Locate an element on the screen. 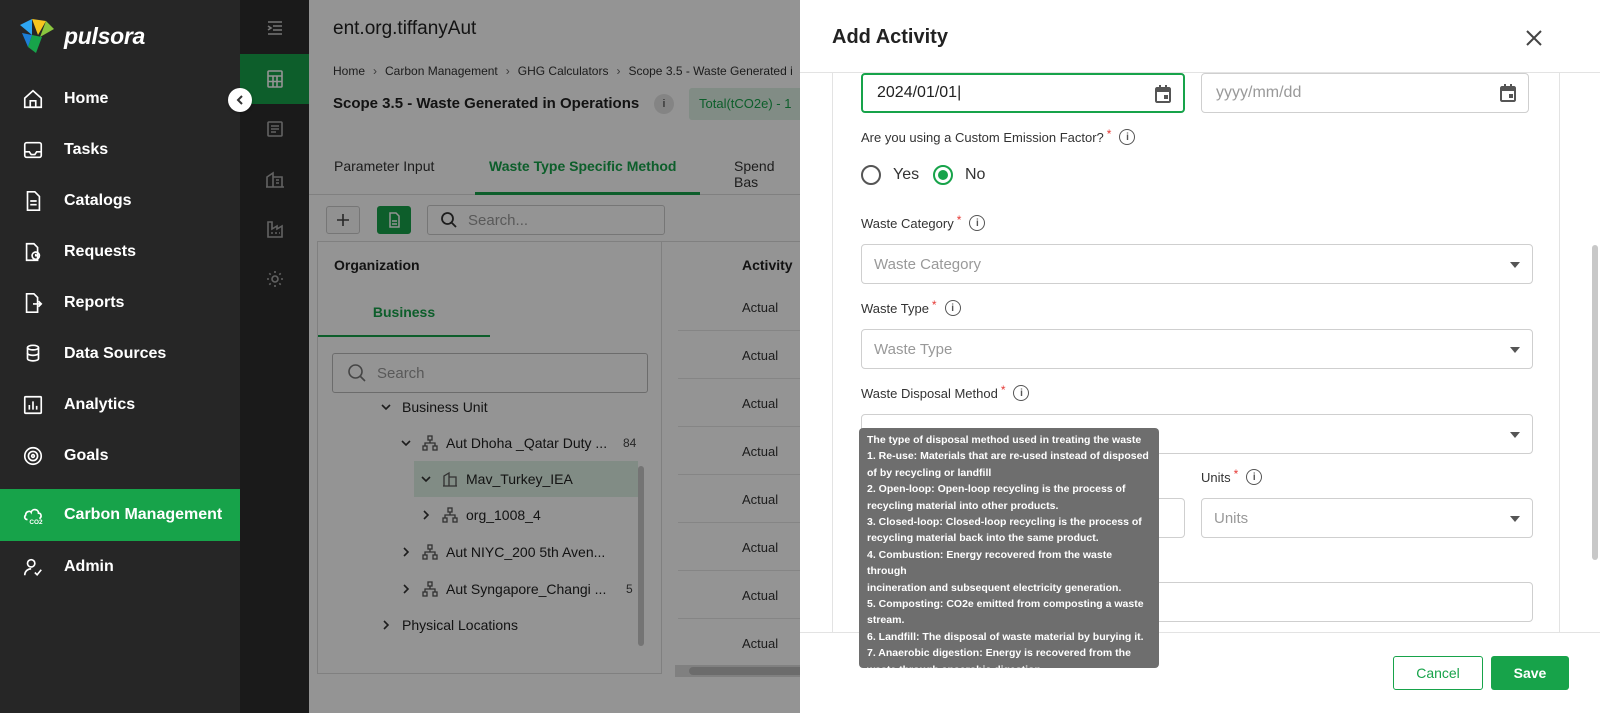 This screenshot has width=1600, height=713. nav-goals-label: Goals is located at coordinates (86, 455).